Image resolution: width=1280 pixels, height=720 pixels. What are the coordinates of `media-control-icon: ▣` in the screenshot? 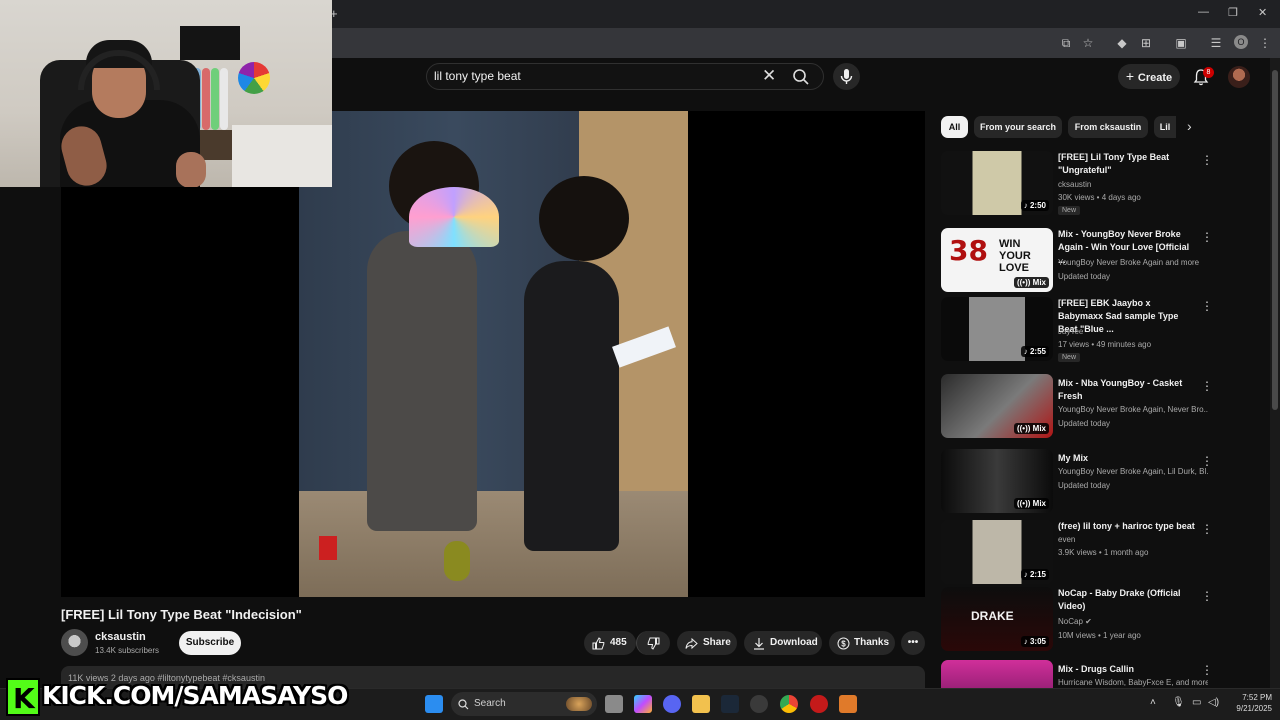 It's located at (1181, 43).